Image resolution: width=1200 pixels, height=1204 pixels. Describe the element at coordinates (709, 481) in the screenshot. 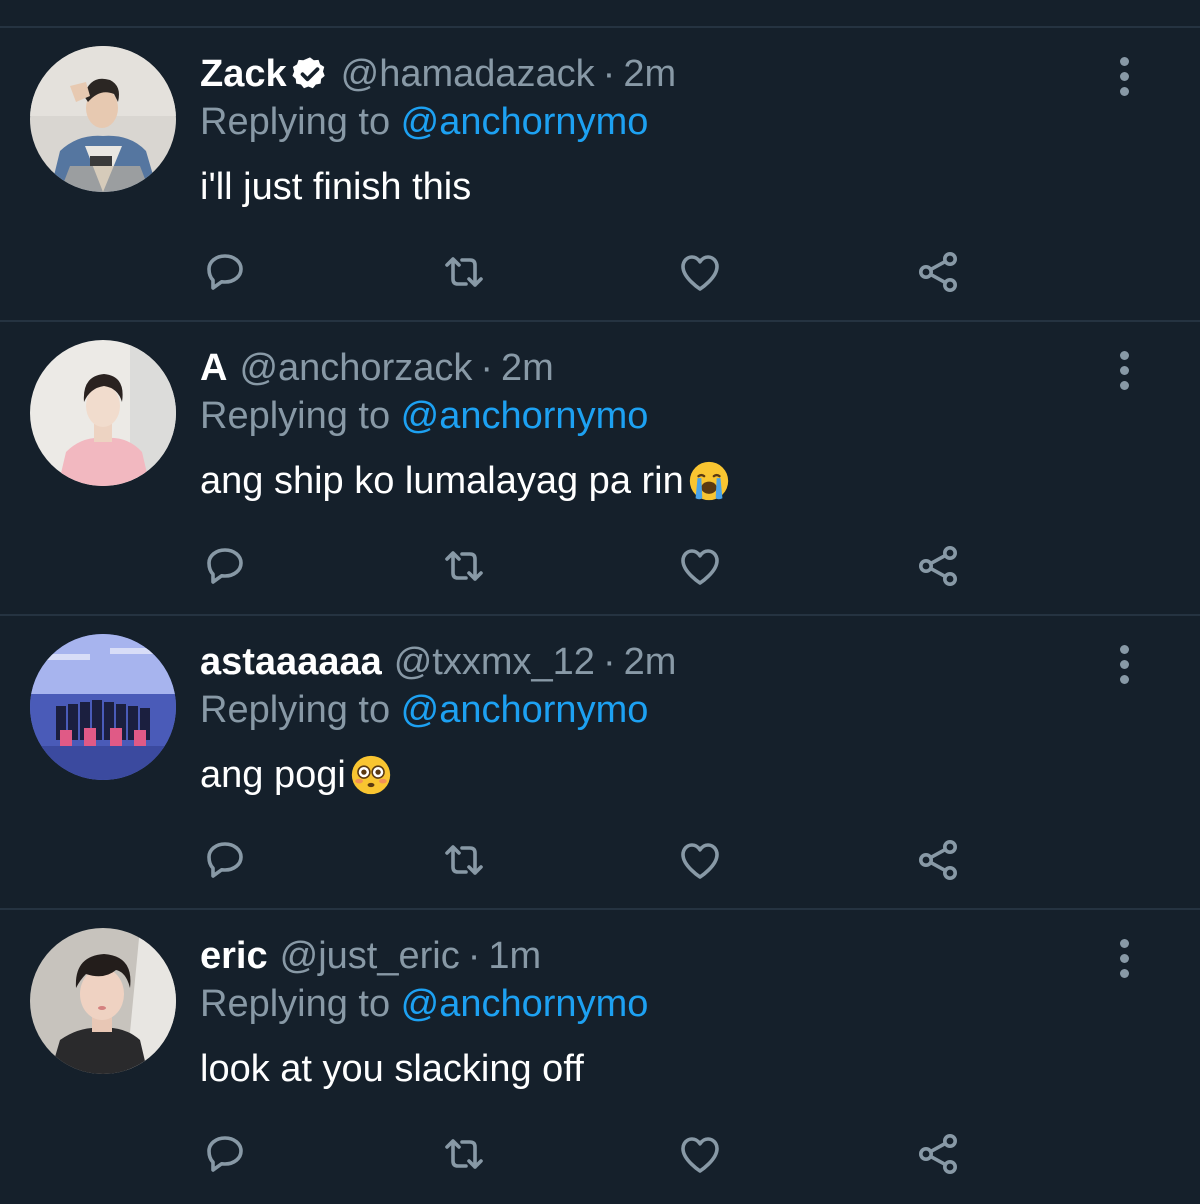

I see `loudly-crying-face-icon` at that location.